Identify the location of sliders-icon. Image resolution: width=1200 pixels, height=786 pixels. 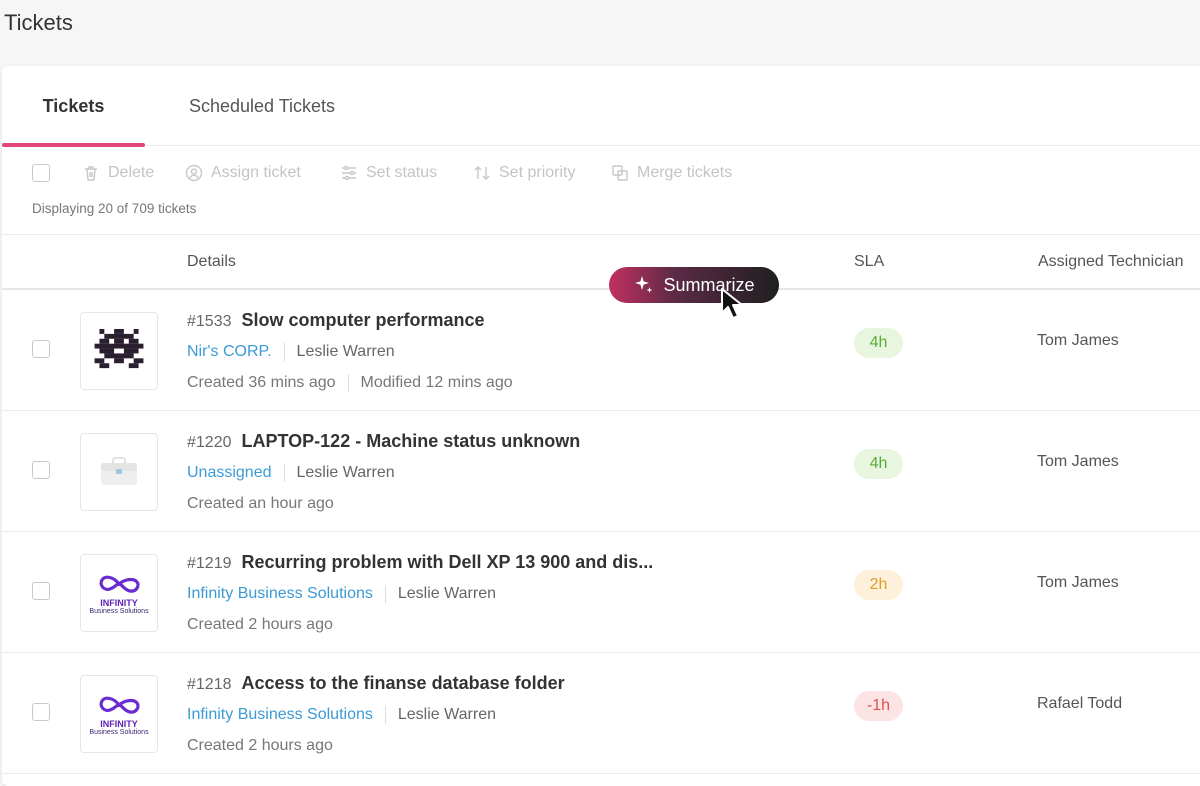
(349, 173).